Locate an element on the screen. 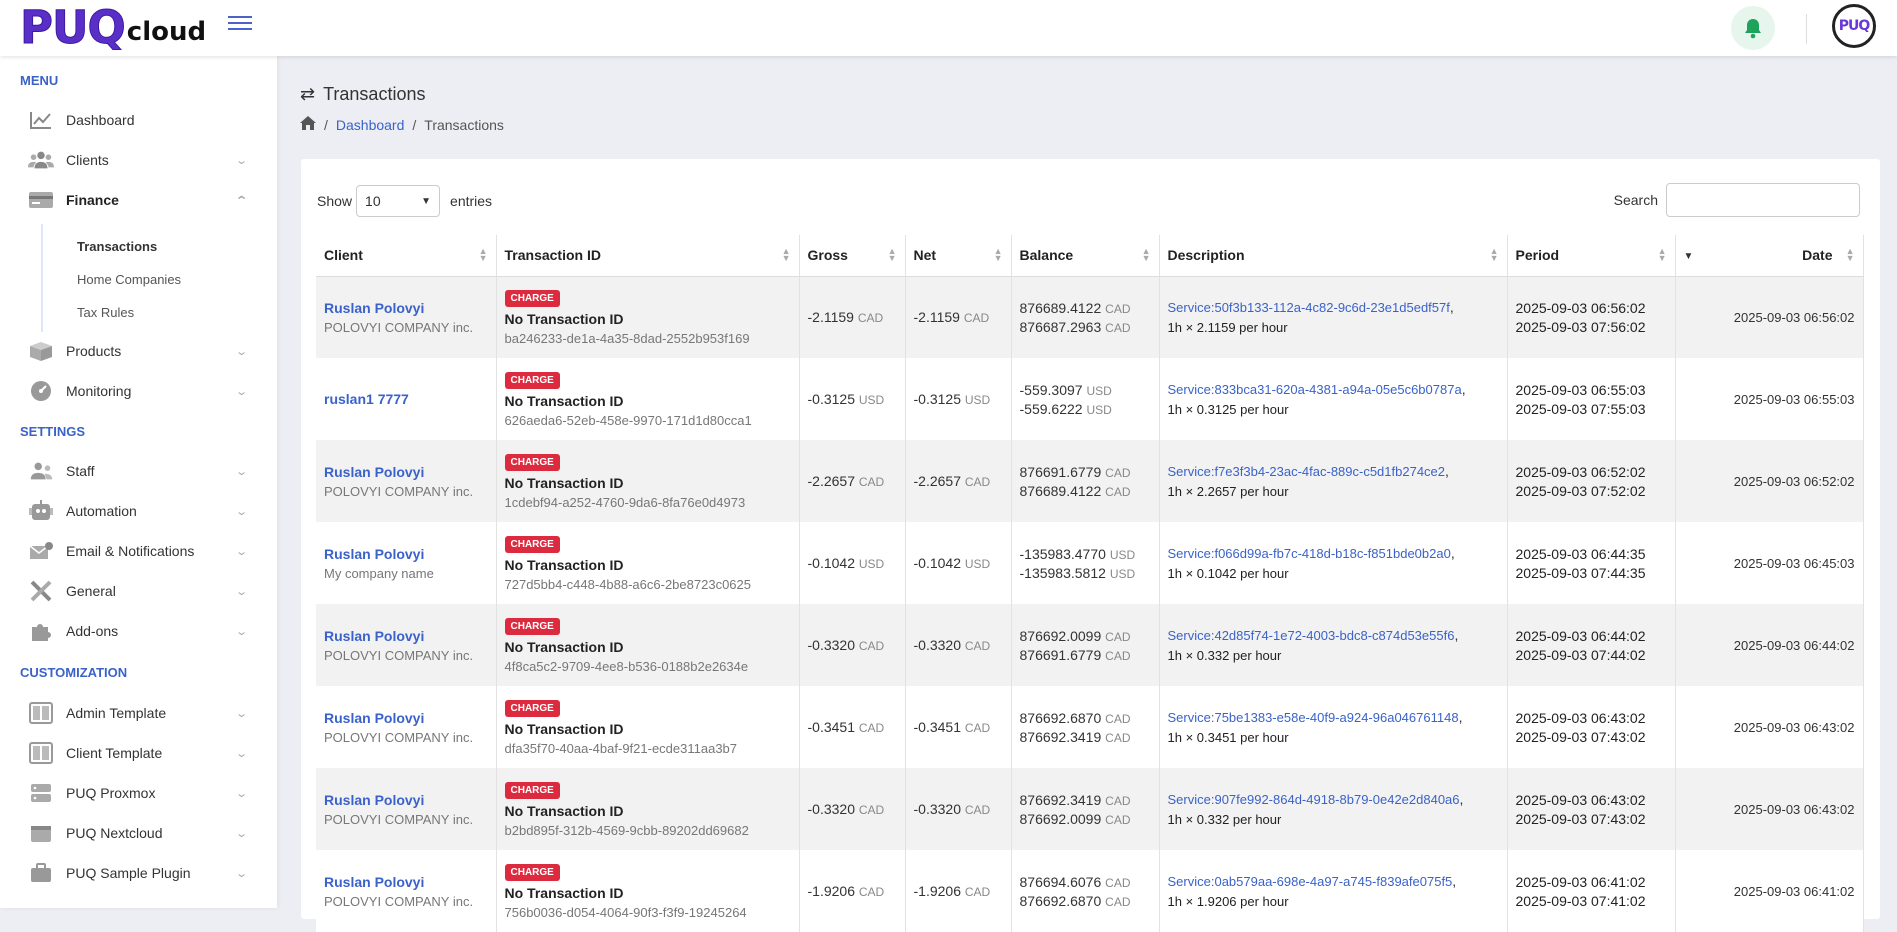 This screenshot has height=932, width=1897. period-end: 2025-09-03 07:44:35 is located at coordinates (1580, 572).